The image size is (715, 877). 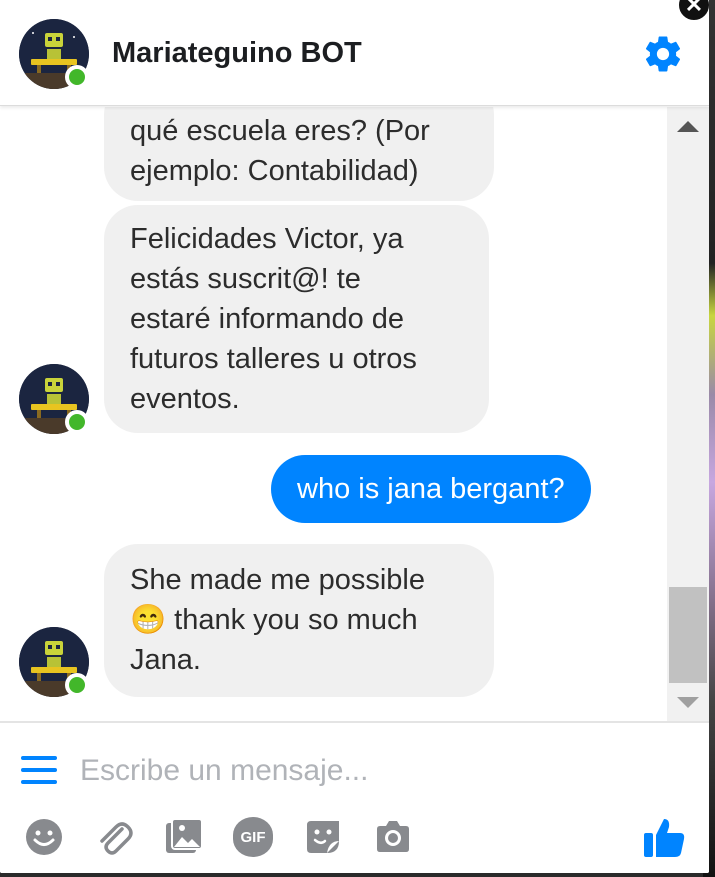 What do you see at coordinates (185, 399) in the screenshot?
I see `message-line: eventos.` at bounding box center [185, 399].